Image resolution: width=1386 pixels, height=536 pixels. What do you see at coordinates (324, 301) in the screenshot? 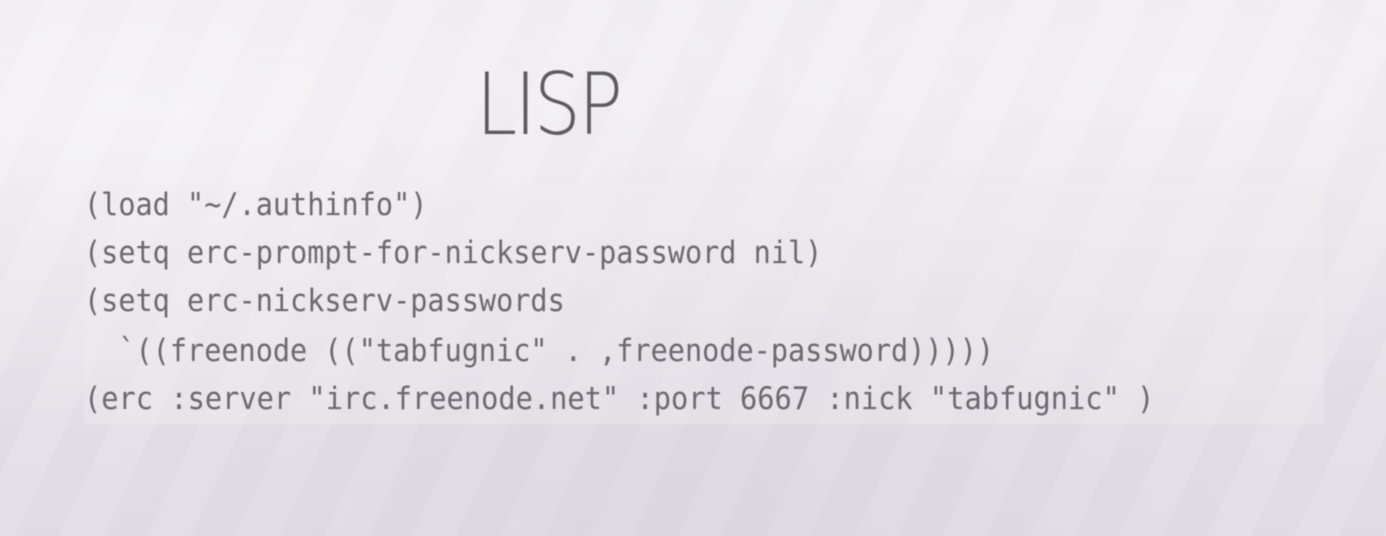
I see `code-line: (setq erc-nickserv-passwords` at bounding box center [324, 301].